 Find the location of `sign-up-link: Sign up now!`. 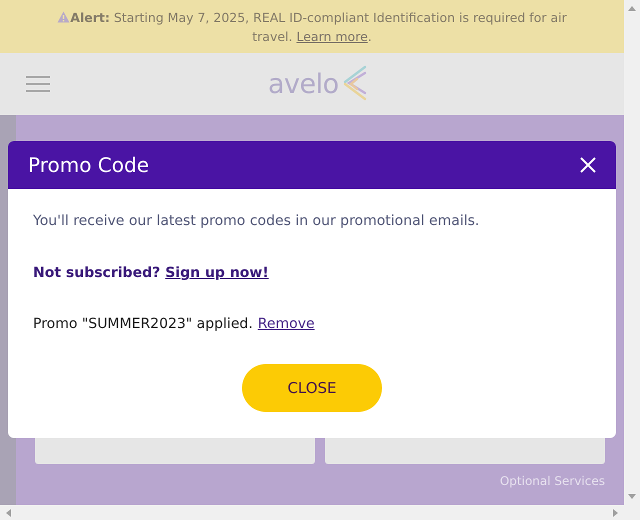

sign-up-link: Sign up now! is located at coordinates (217, 273).